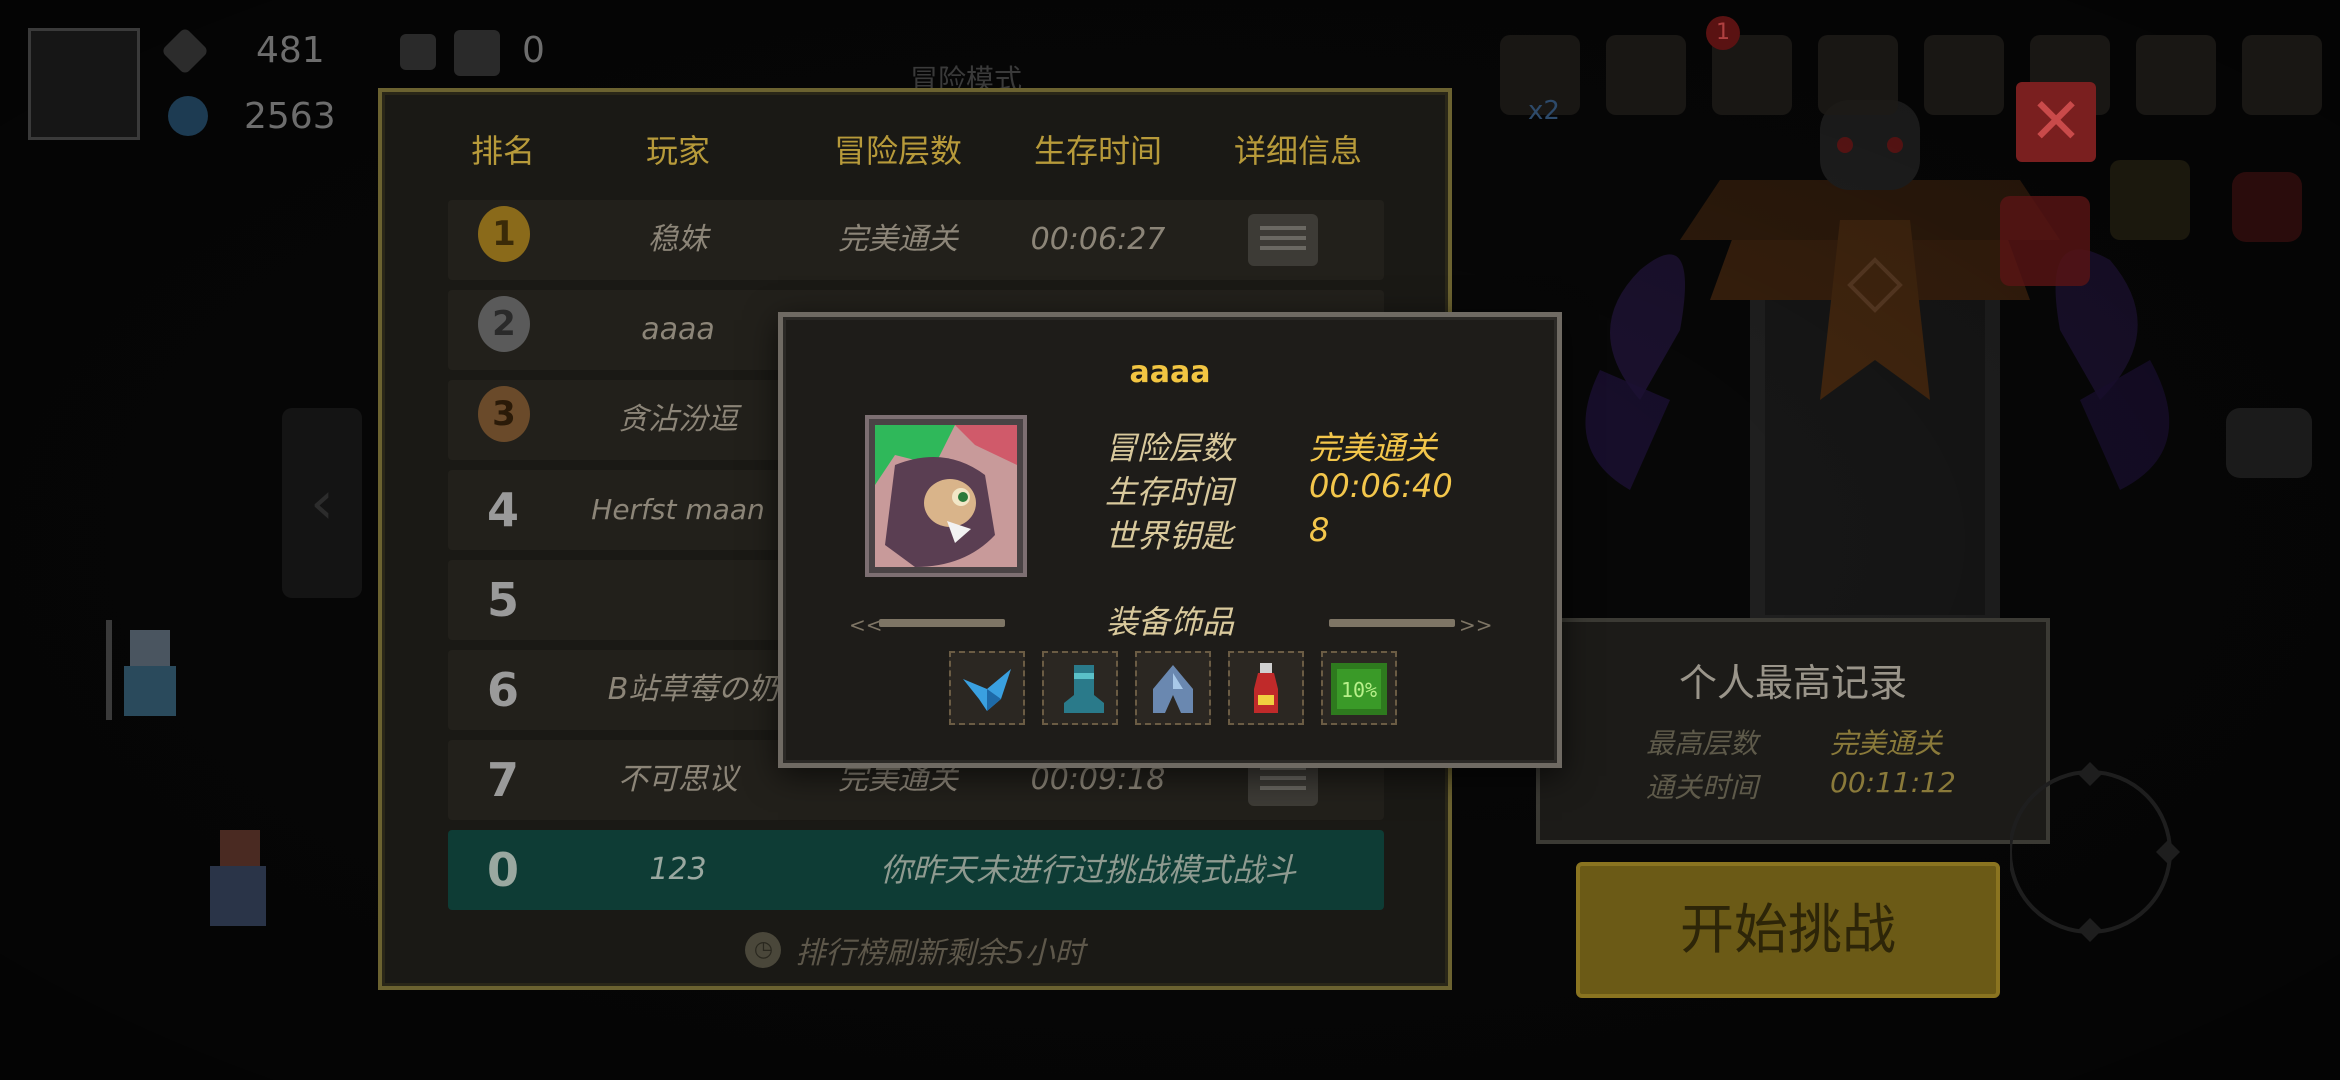 The height and width of the screenshot is (1080, 2340). I want to click on qq-icon, so click(2267, 207).